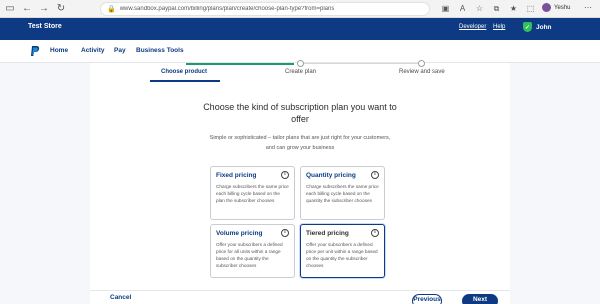 Image resolution: width=600 pixels, height=304 pixels. Describe the element at coordinates (588, 7) in the screenshot. I see `more-options-icon: ⋯` at that location.